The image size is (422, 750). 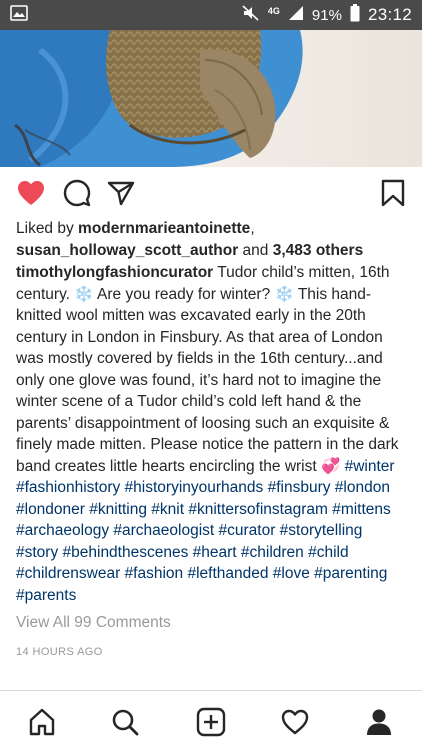 I want to click on liker-username: susan_holloway_scott_author, so click(x=127, y=250).